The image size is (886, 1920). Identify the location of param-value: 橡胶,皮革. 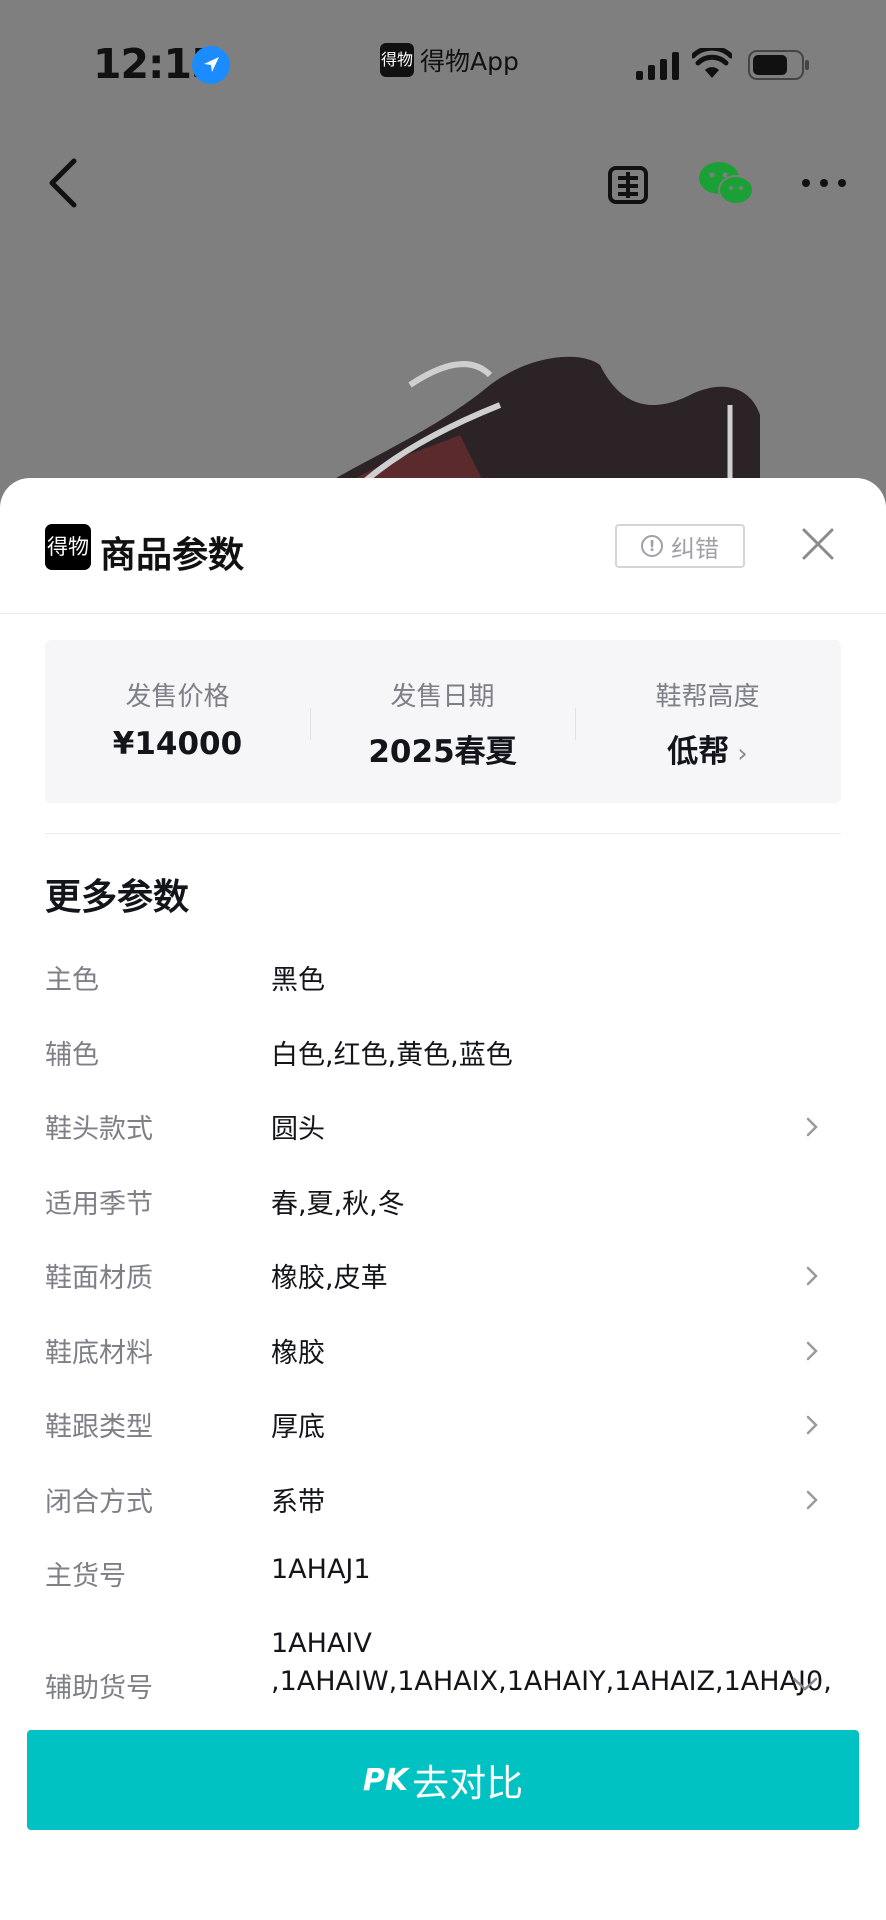
(329, 1278).